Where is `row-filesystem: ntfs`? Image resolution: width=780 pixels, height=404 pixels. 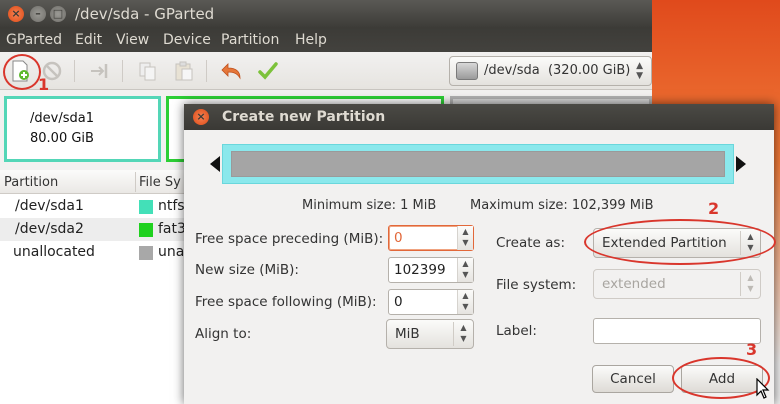 row-filesystem: ntfs is located at coordinates (171, 206).